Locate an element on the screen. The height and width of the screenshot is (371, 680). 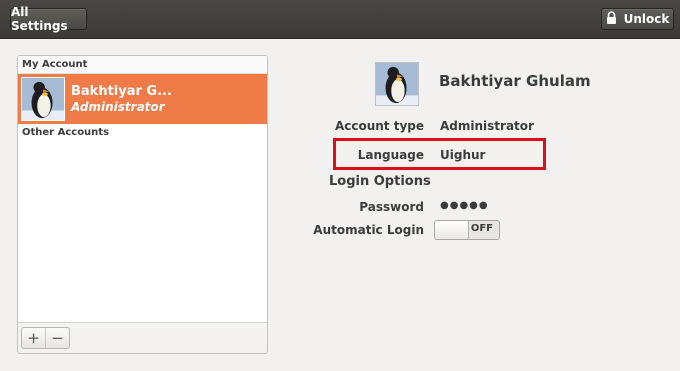
remove-account-button: − is located at coordinates (57, 338).